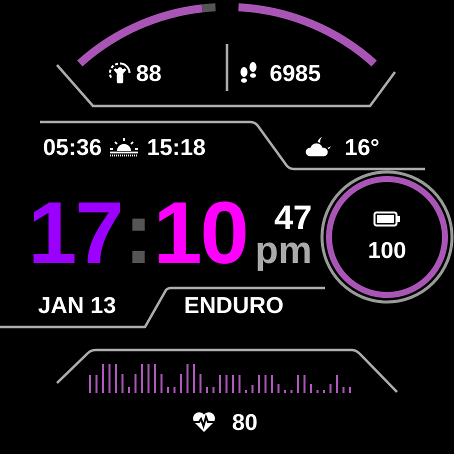 The width and height of the screenshot is (454, 454). I want to click on gauge-track, so click(209, 7).